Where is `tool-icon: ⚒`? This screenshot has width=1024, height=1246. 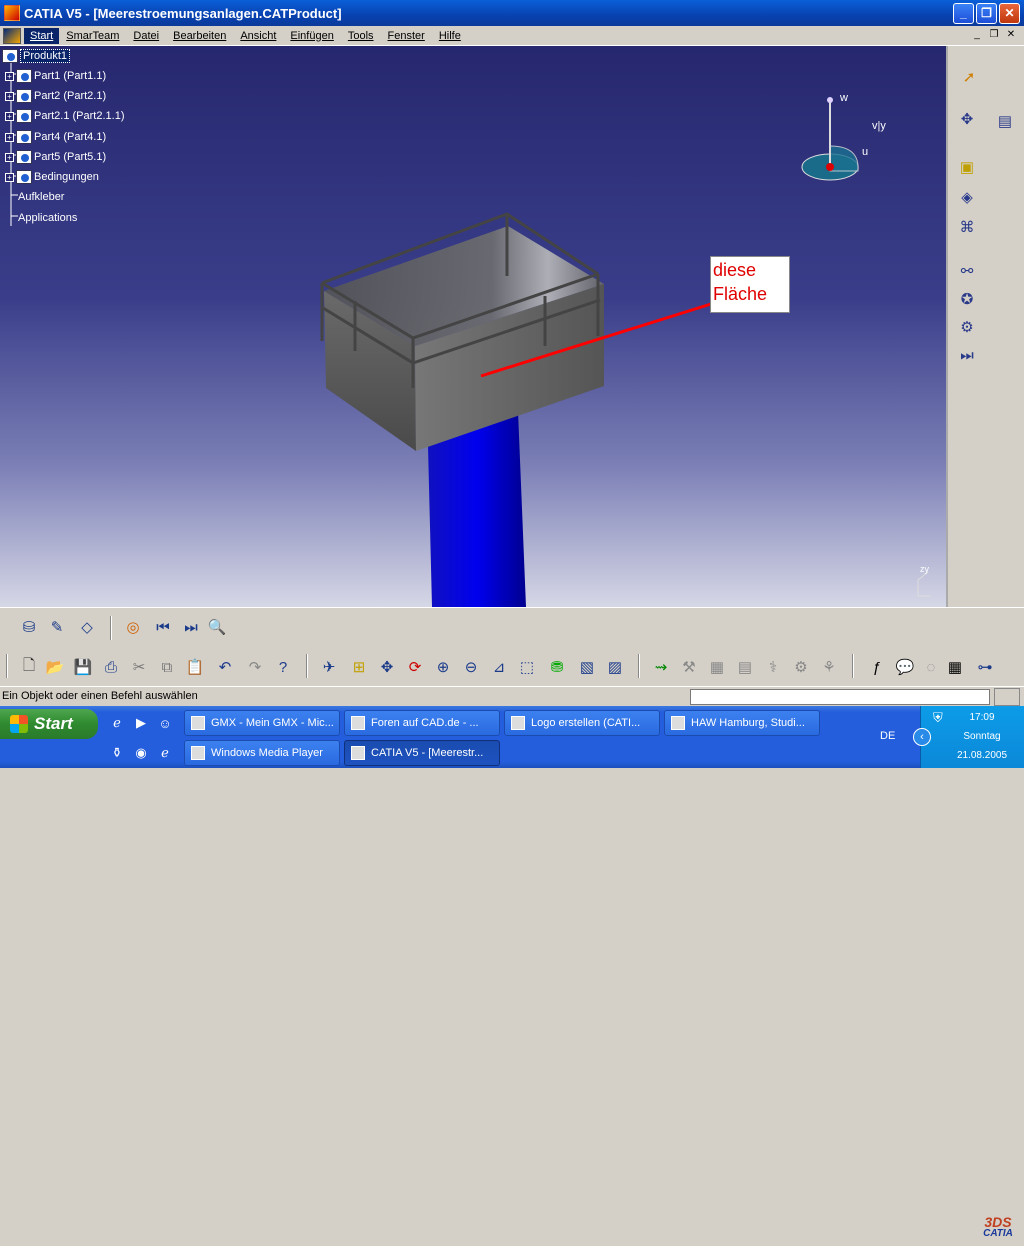 tool-icon: ⚒ is located at coordinates (689, 667).